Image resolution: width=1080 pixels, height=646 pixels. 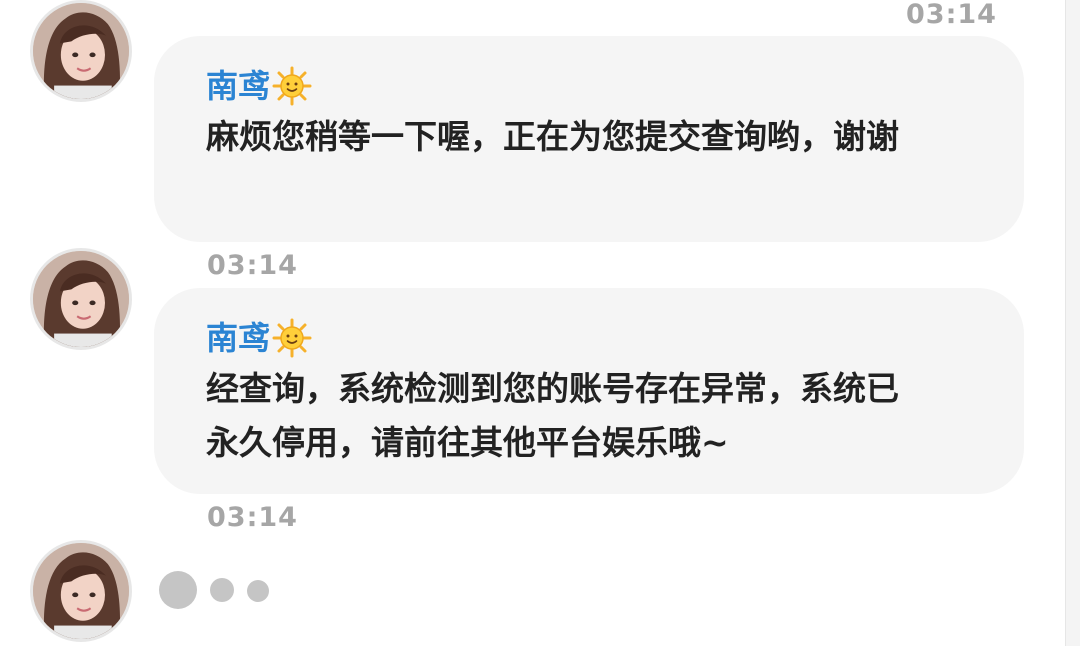 I want to click on message-text: 麻烦您稍等一下喔，正在为您提交查询哟，谢谢, so click(x=552, y=136).